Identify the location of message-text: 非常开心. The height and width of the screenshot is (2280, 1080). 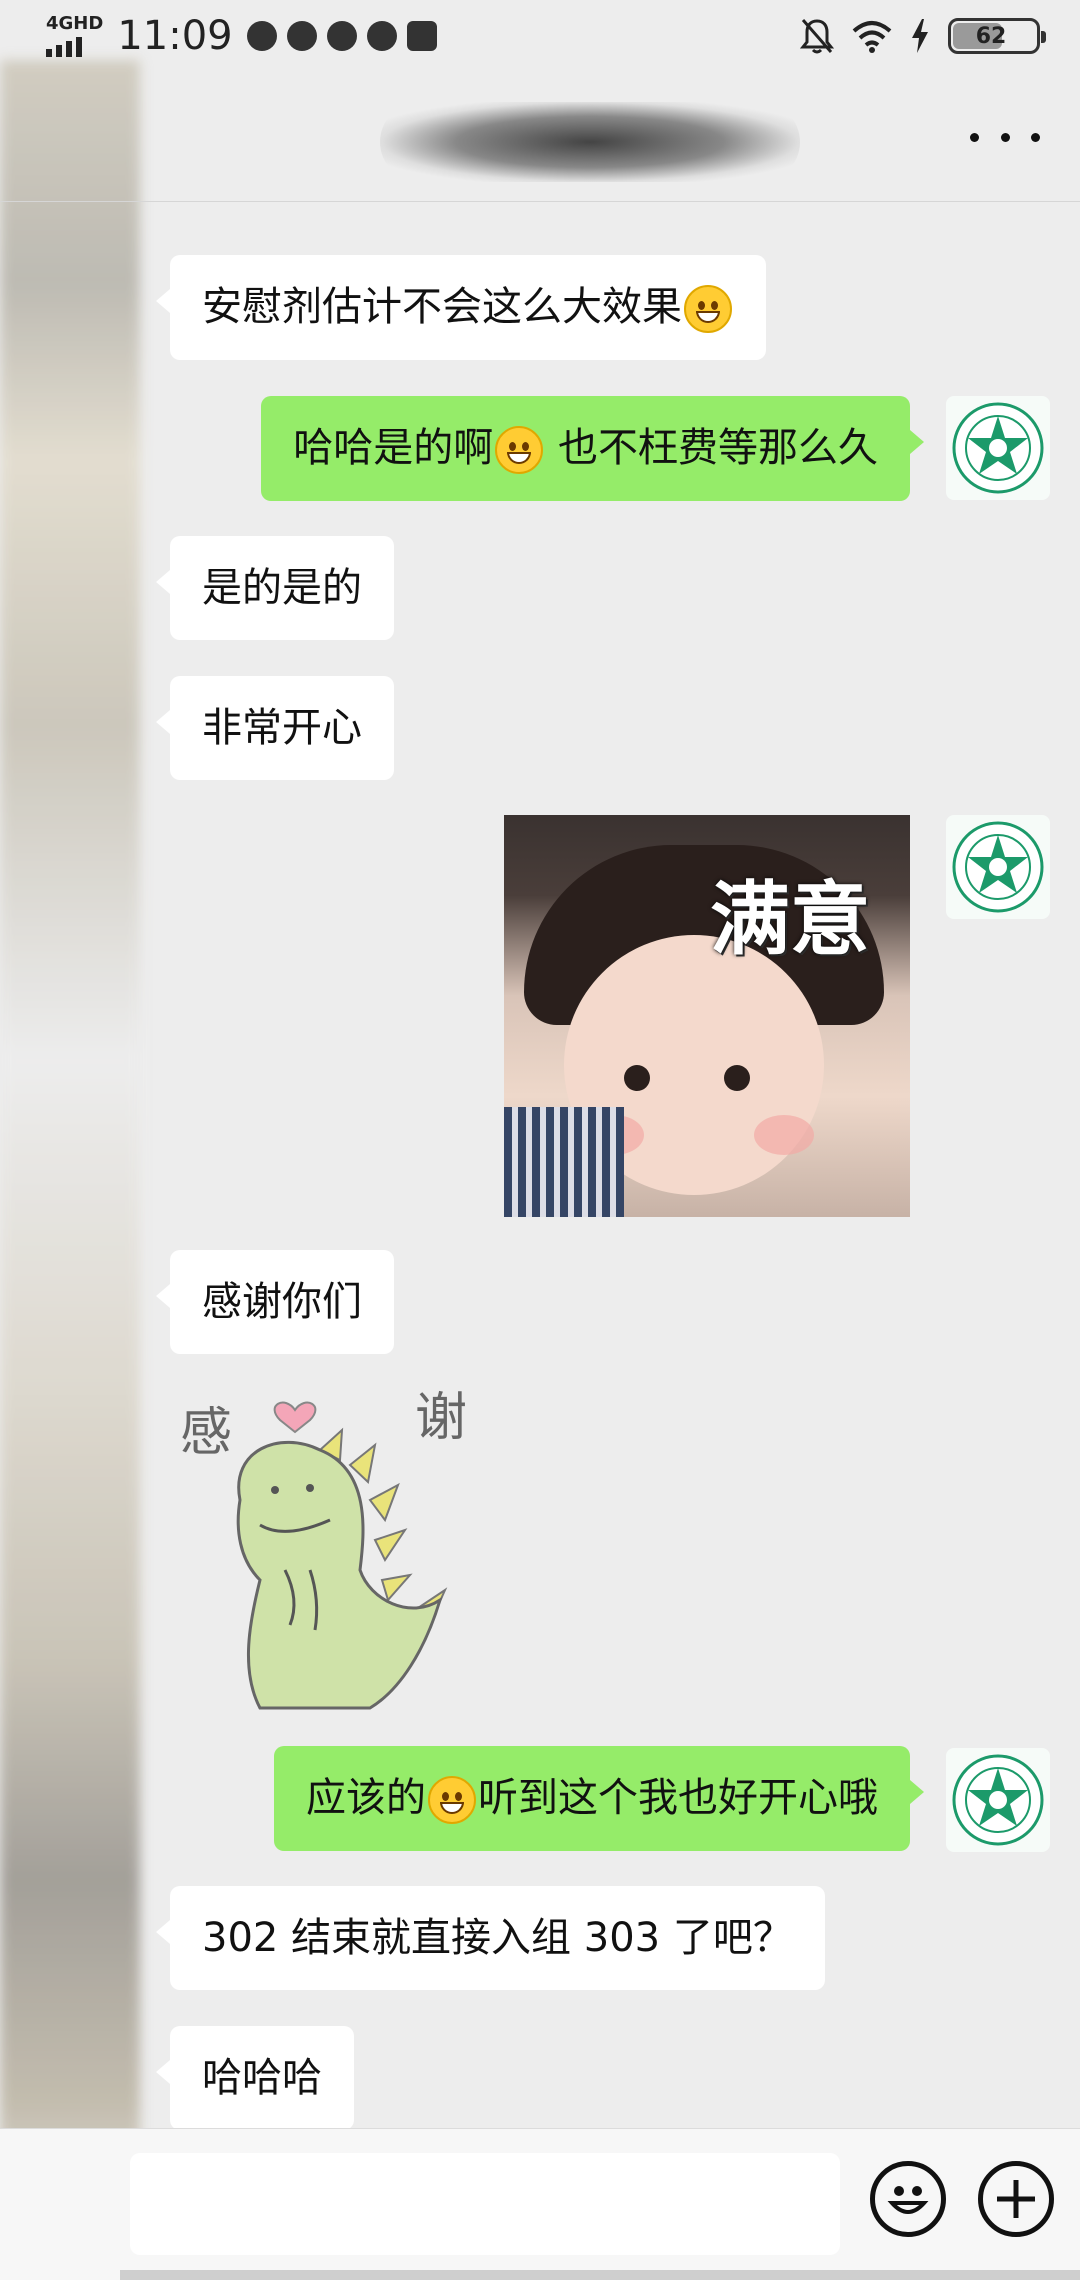
(282, 728).